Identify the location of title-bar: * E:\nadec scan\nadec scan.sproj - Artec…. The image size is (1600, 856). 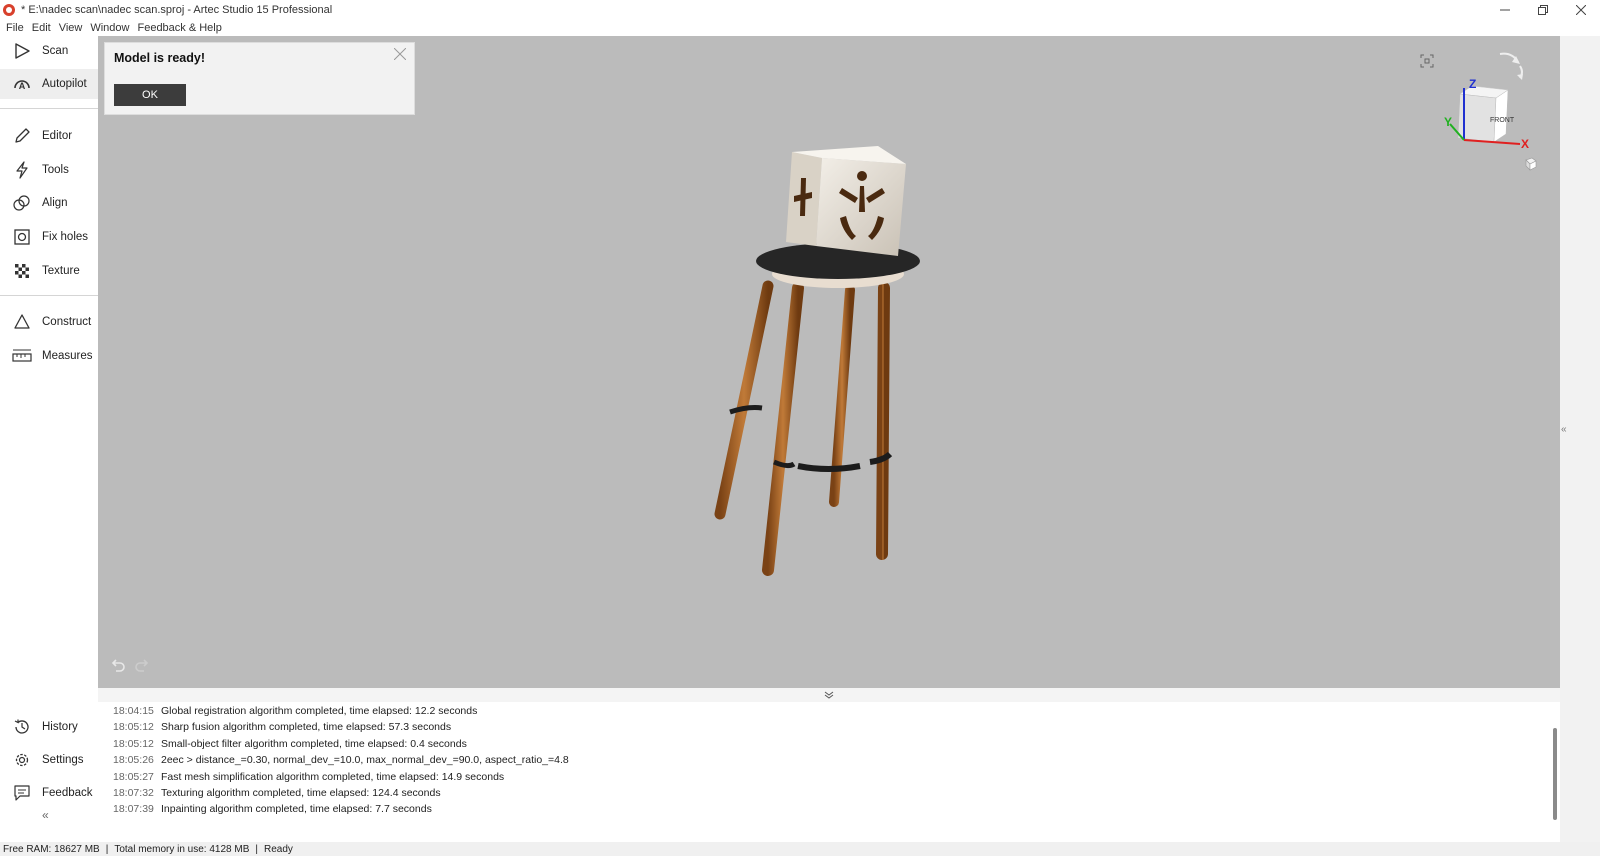
(800, 9).